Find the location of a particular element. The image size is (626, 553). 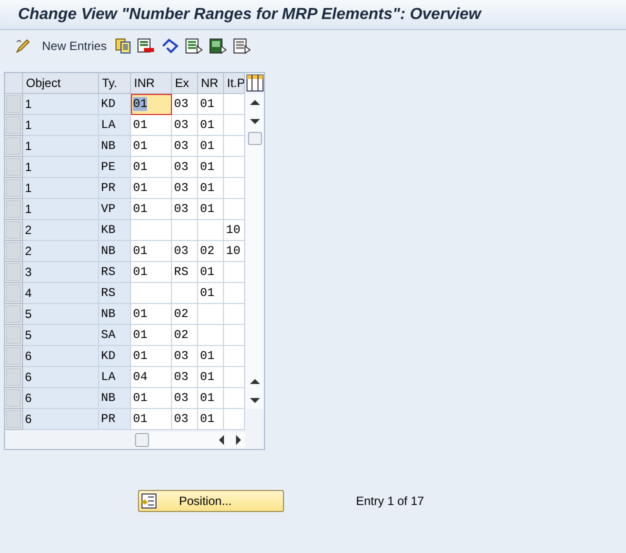

column-header: Ex is located at coordinates (185, 83).